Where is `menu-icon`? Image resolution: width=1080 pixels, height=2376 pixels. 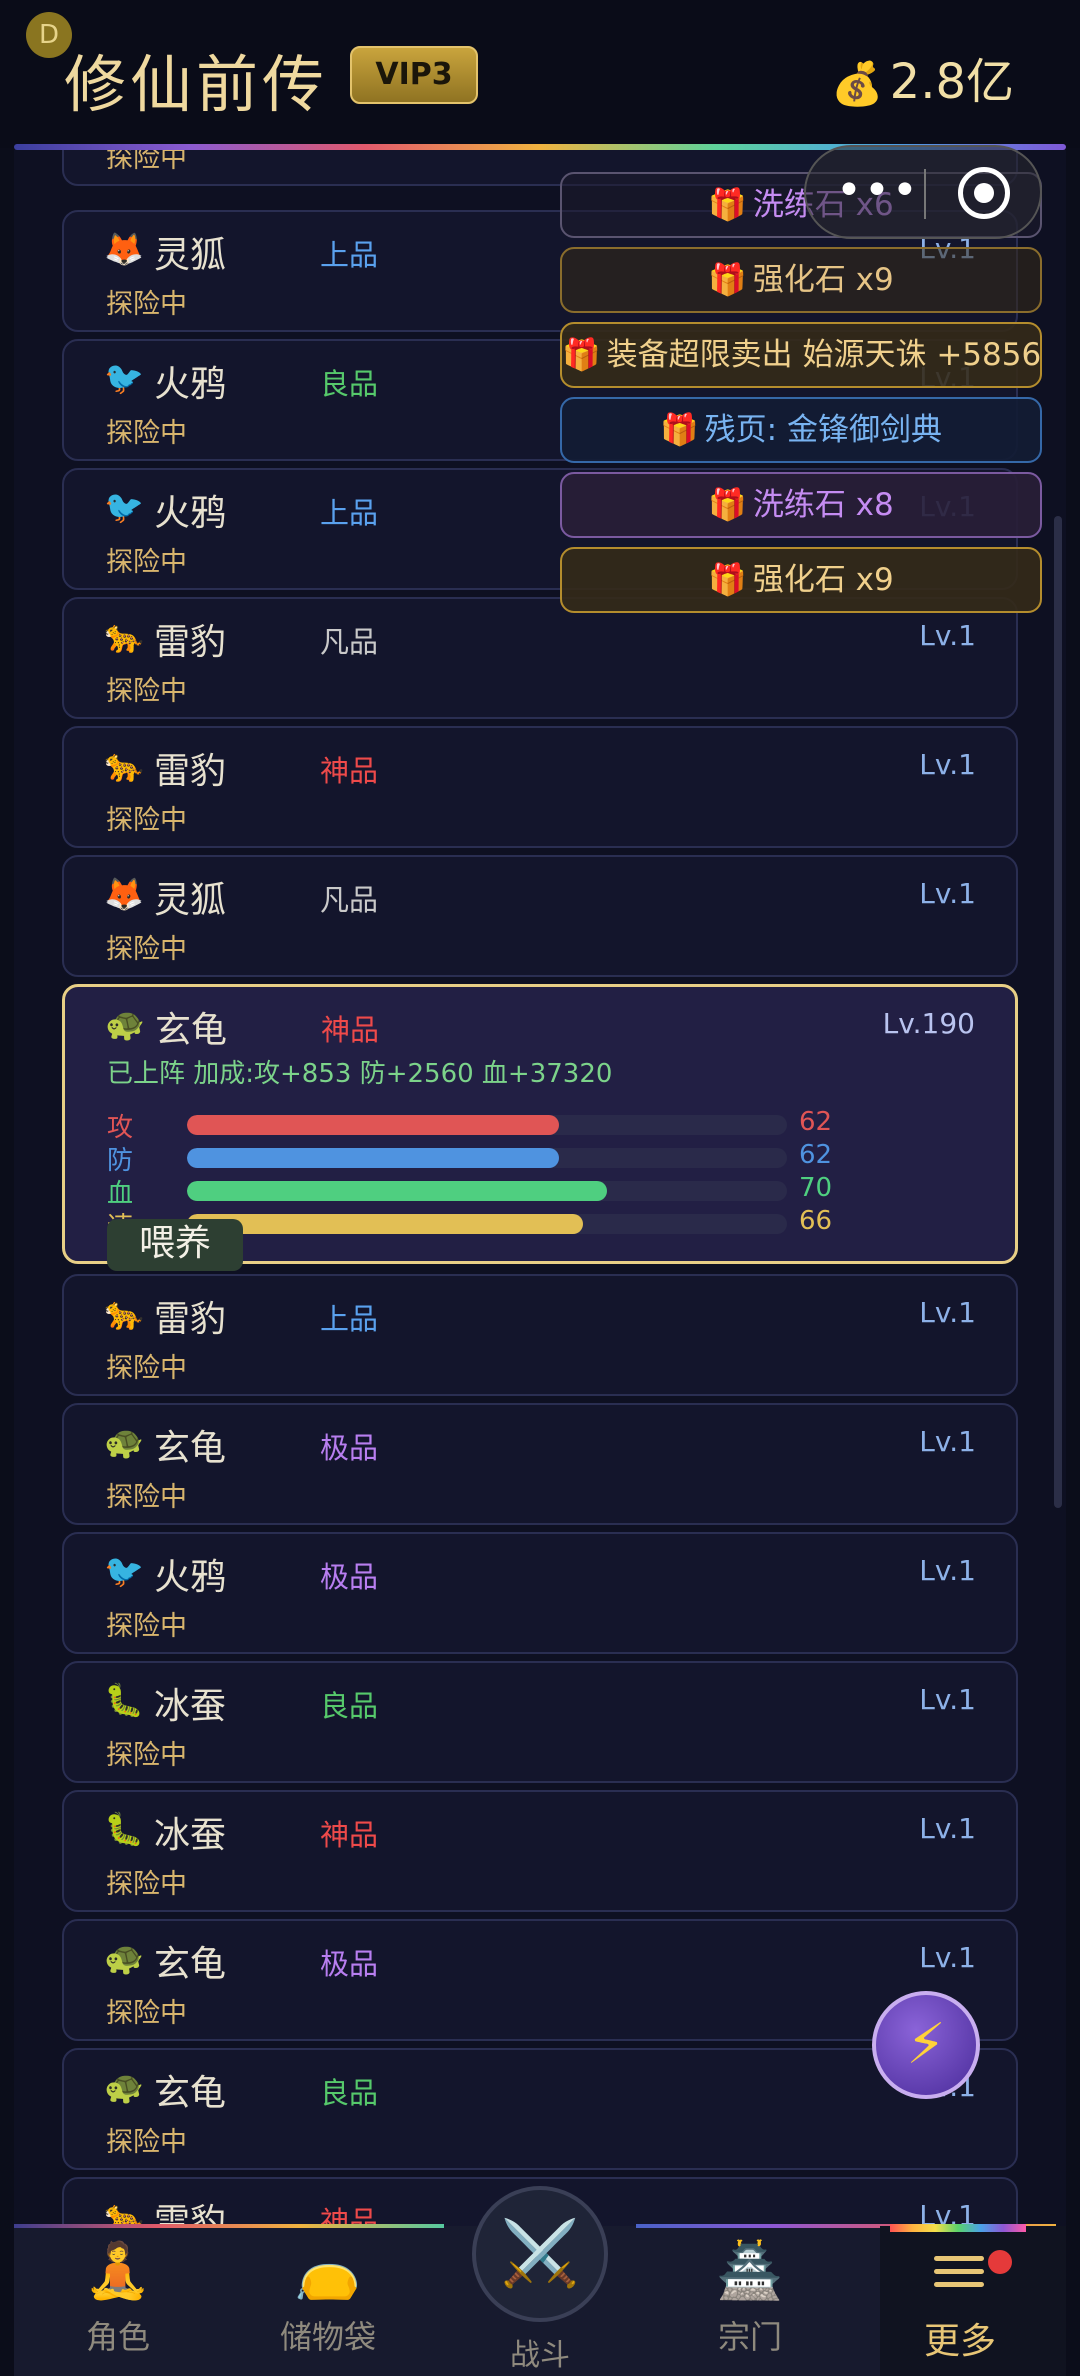 menu-icon is located at coordinates (959, 2276).